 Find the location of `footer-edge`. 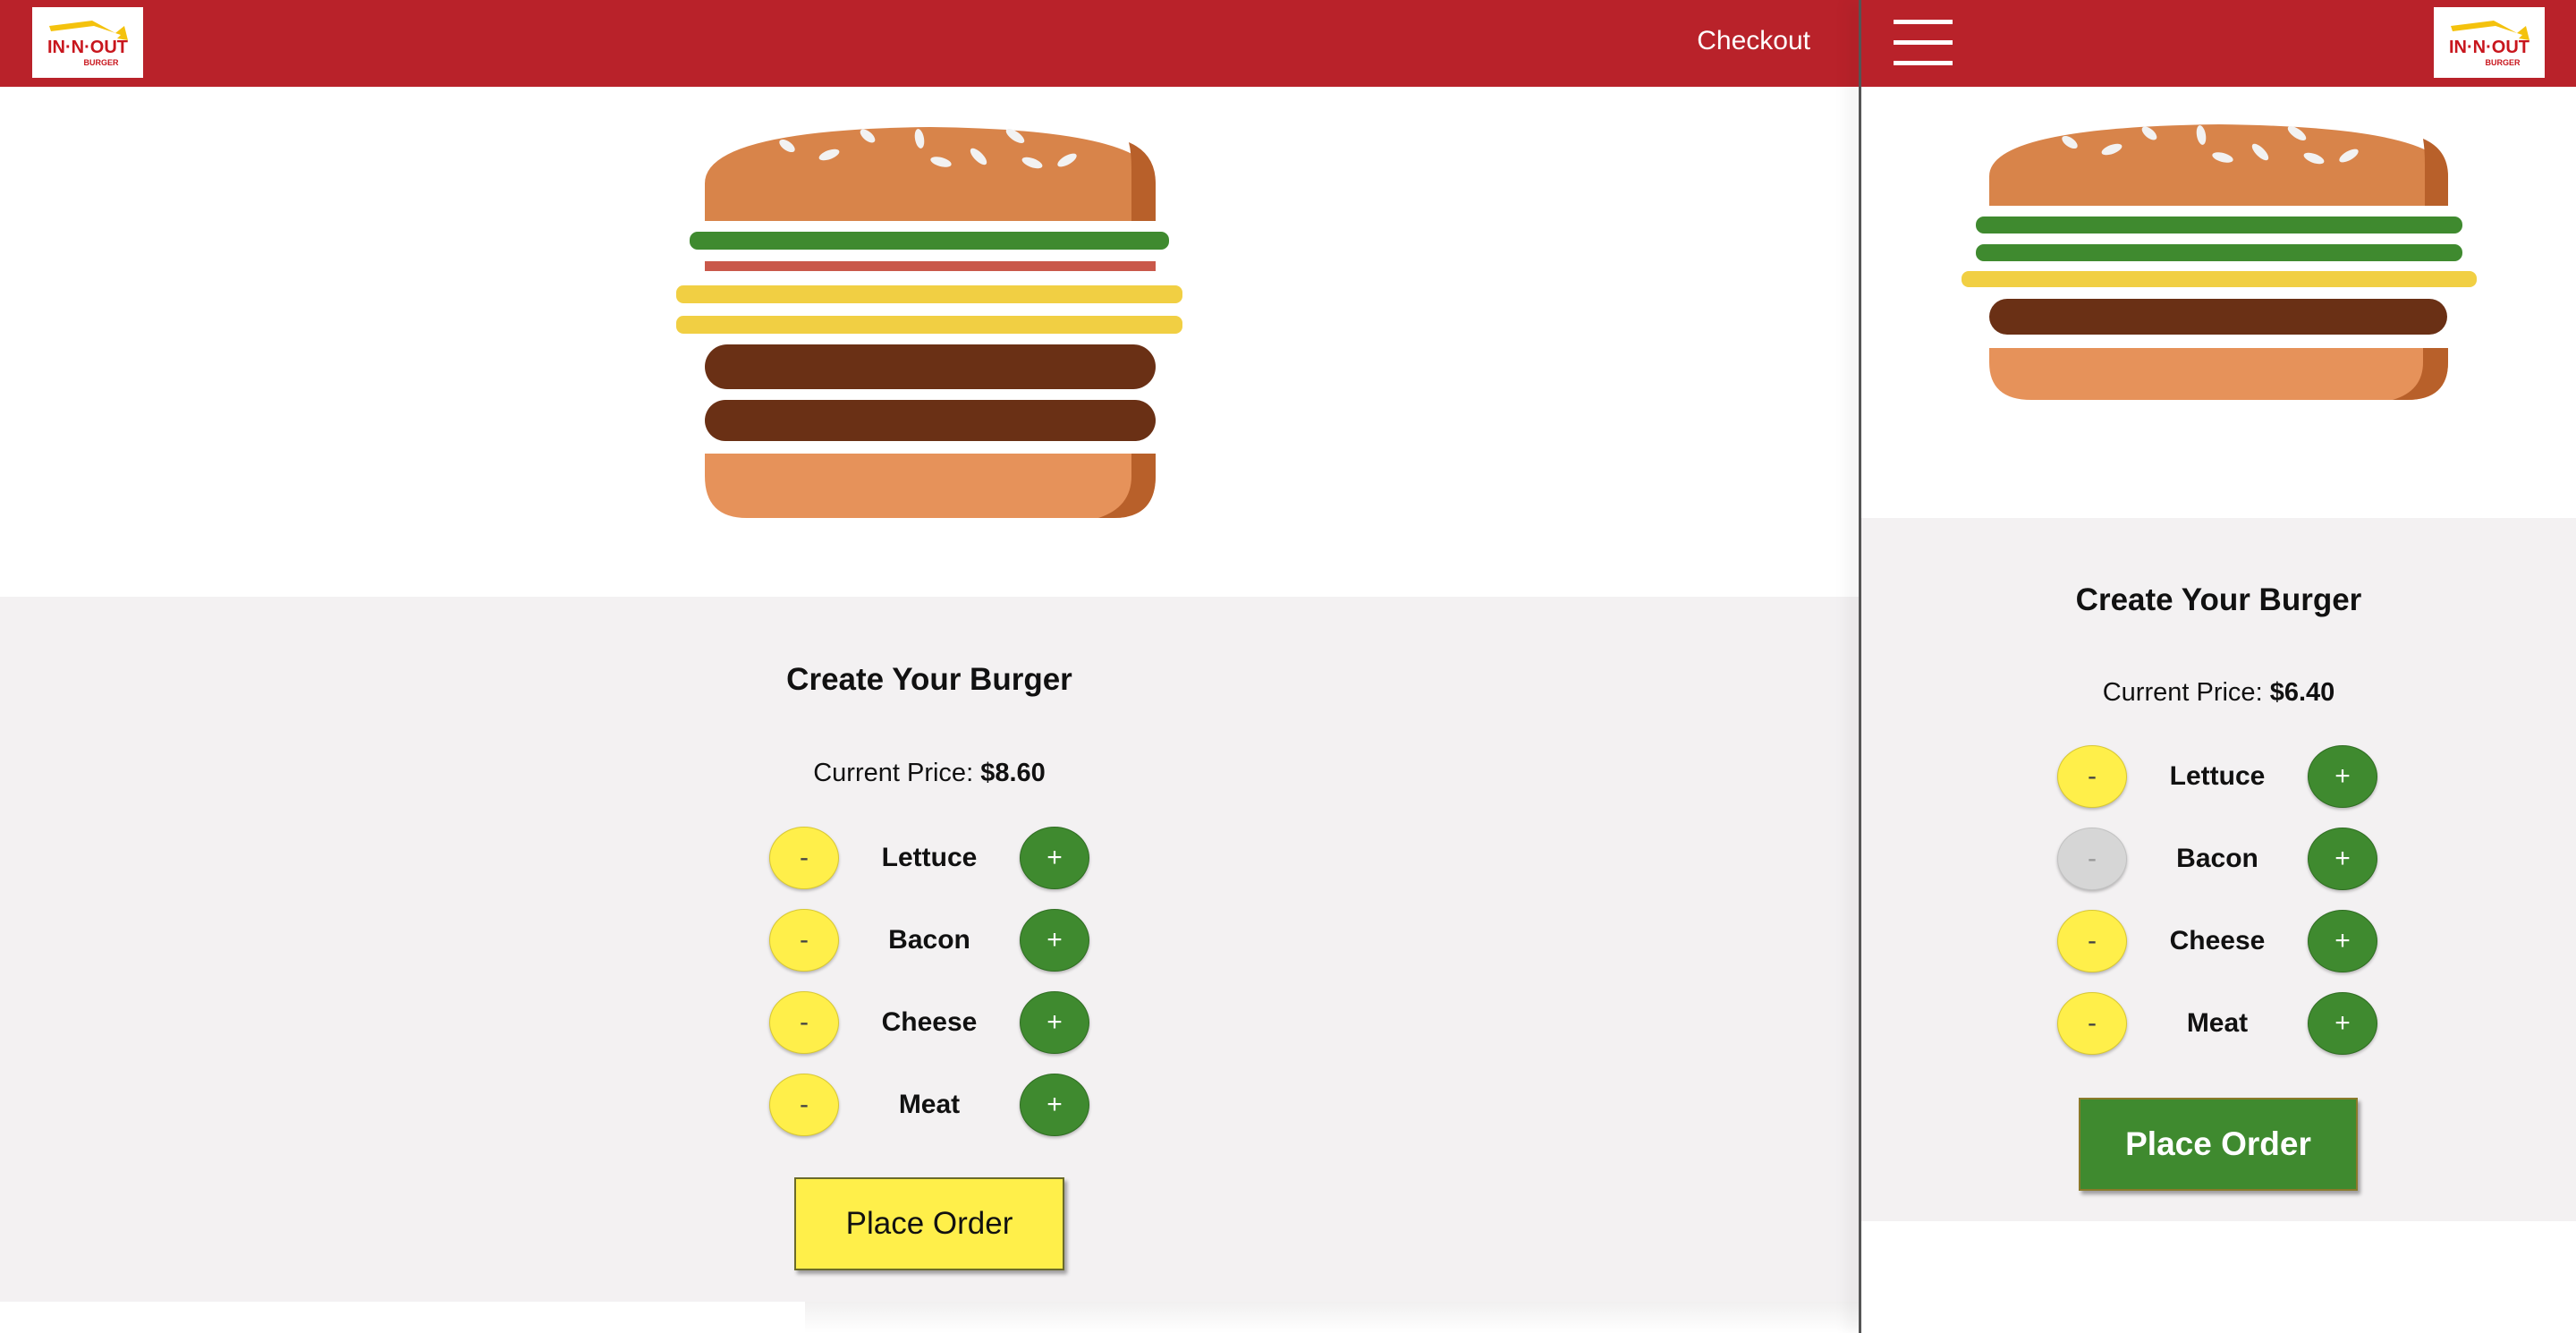

footer-edge is located at coordinates (1332, 1317).